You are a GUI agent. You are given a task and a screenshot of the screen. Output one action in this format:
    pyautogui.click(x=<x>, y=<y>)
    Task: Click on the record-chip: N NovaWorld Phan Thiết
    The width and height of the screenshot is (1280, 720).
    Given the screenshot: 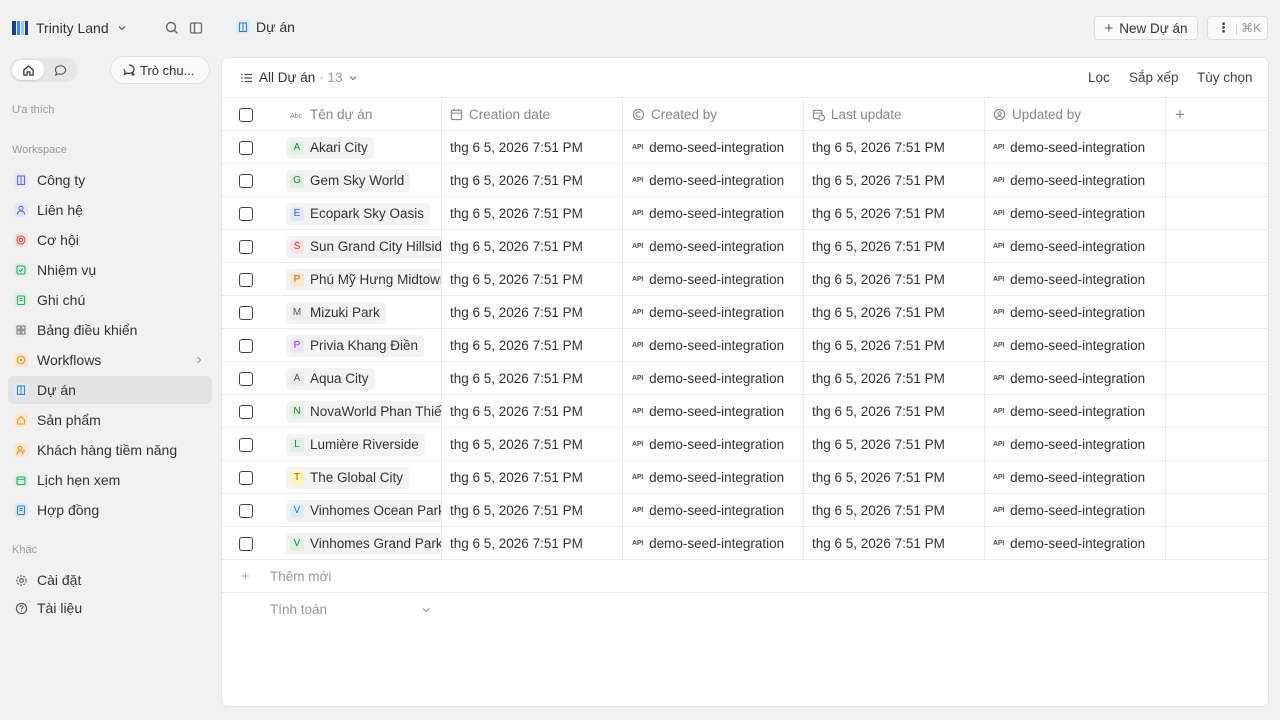 What is the action you would take?
    pyautogui.click(x=363, y=411)
    